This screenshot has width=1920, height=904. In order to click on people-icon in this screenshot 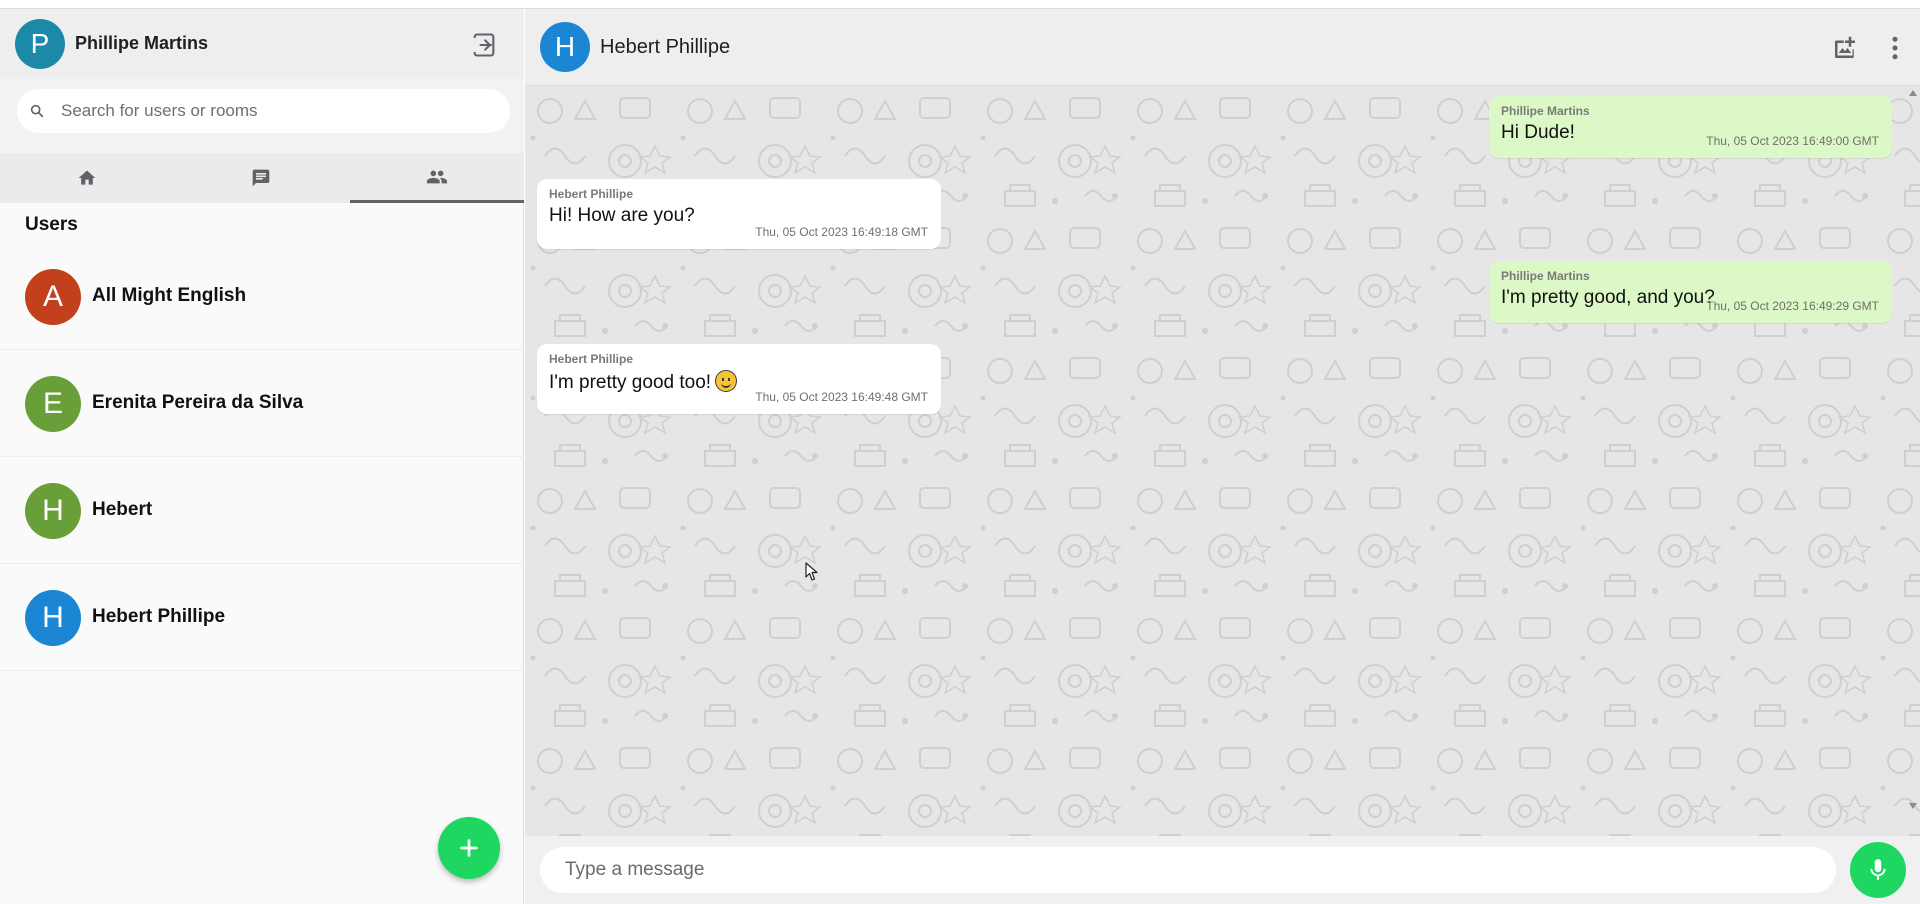, I will do `click(437, 176)`.